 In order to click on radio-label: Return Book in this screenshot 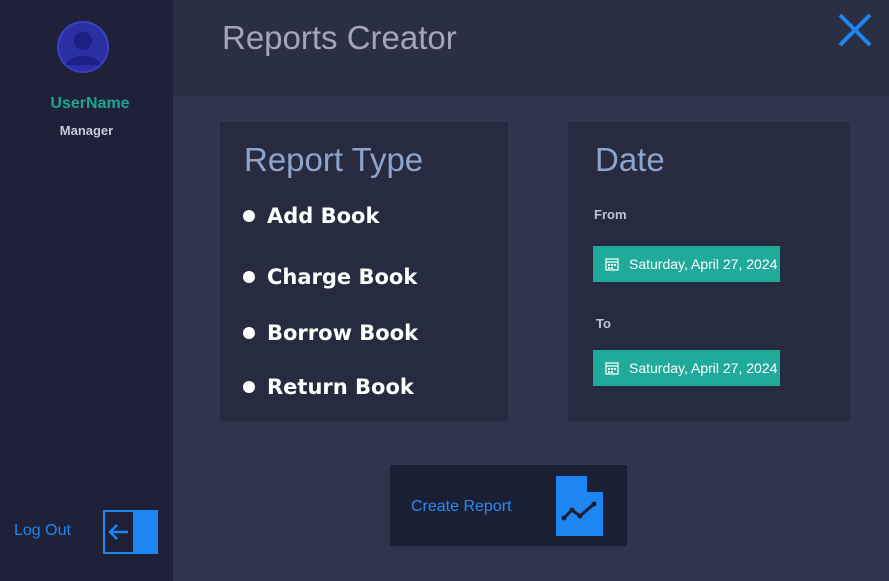, I will do `click(340, 387)`.